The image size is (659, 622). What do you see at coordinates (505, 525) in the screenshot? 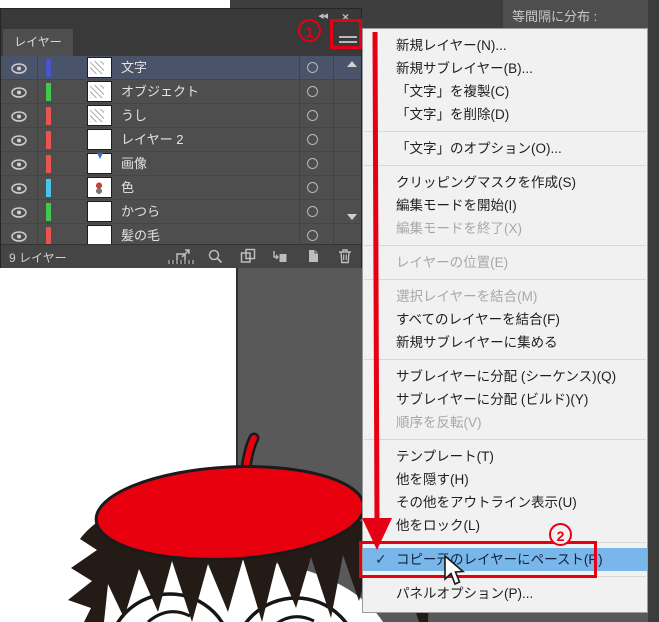
I see `menu-item-lock-others: 他をロック(L)` at bounding box center [505, 525].